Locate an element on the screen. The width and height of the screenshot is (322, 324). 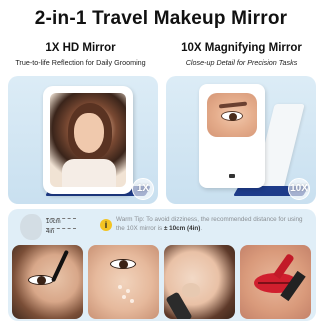
1x-badge: 1X is located at coordinates (143, 189).